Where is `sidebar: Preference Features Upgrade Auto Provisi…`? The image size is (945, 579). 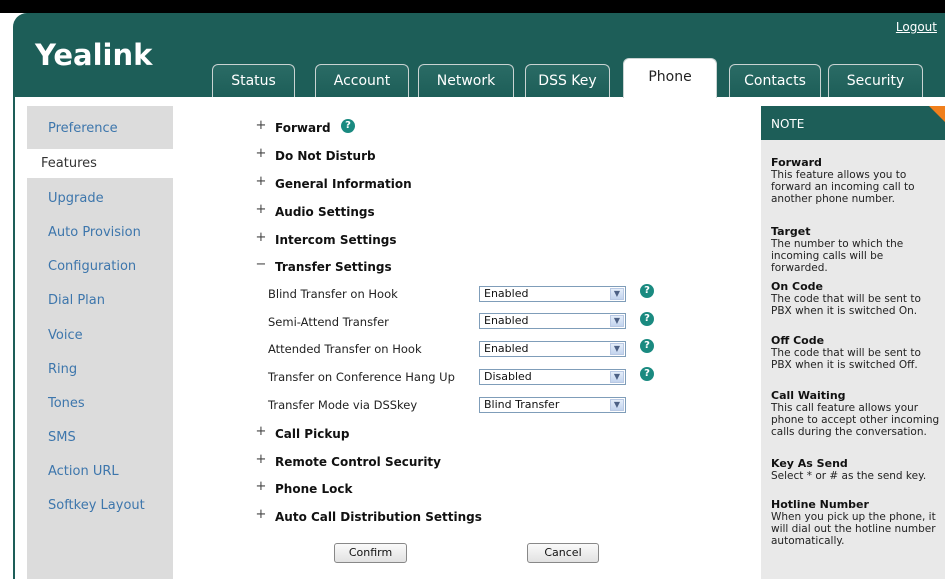 sidebar: Preference Features Upgrade Auto Provisi… is located at coordinates (100, 342).